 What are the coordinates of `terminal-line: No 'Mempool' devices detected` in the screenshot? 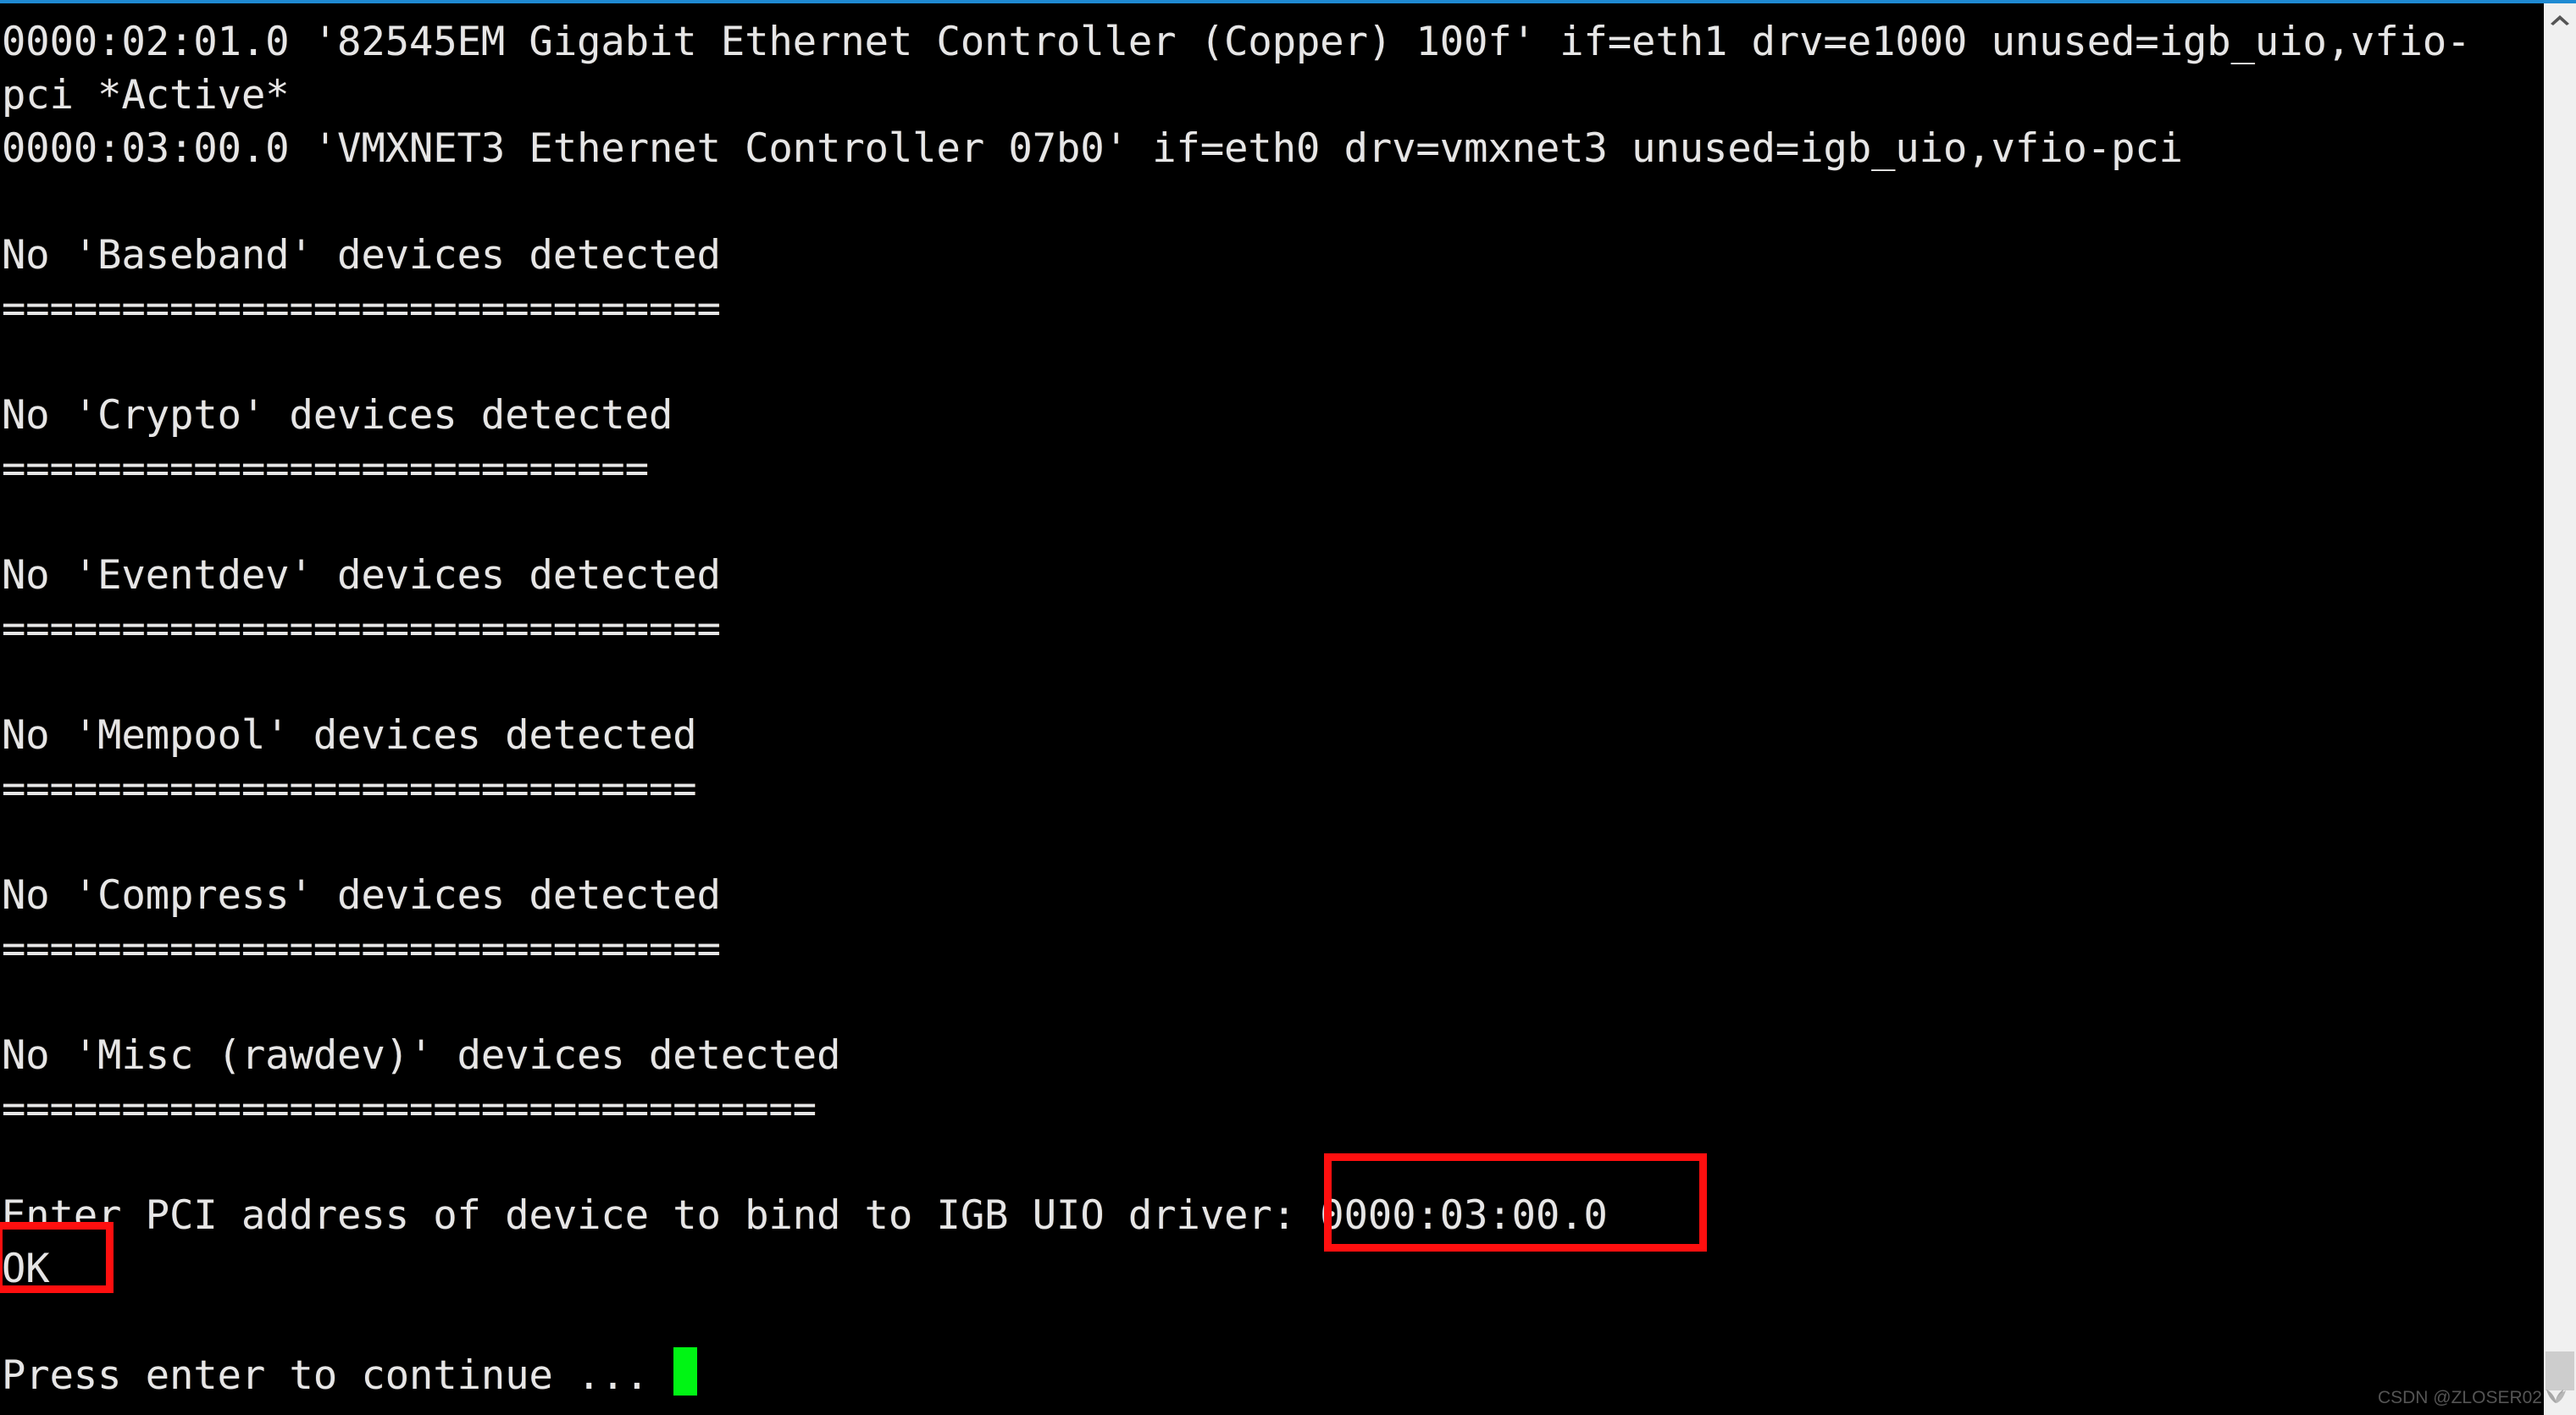 It's located at (349, 735).